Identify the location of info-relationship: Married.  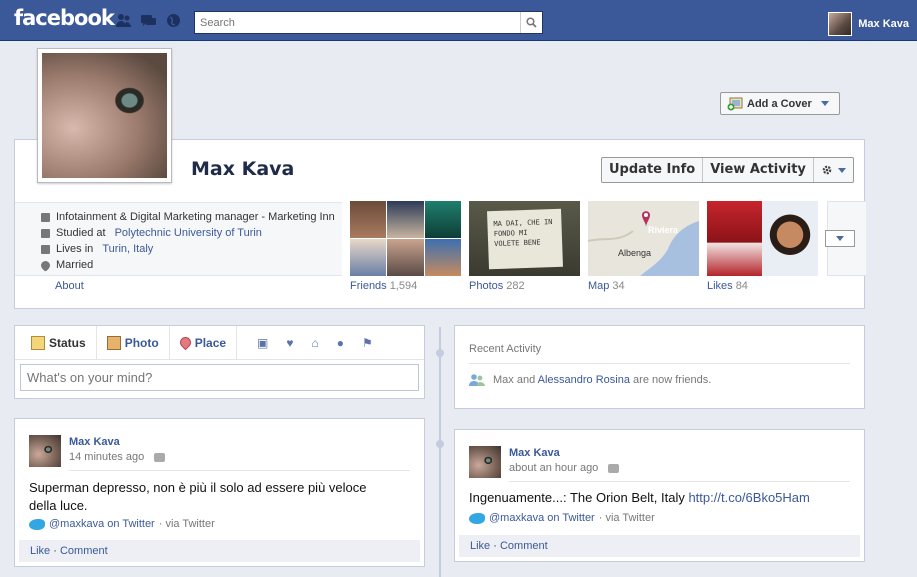
(190, 265).